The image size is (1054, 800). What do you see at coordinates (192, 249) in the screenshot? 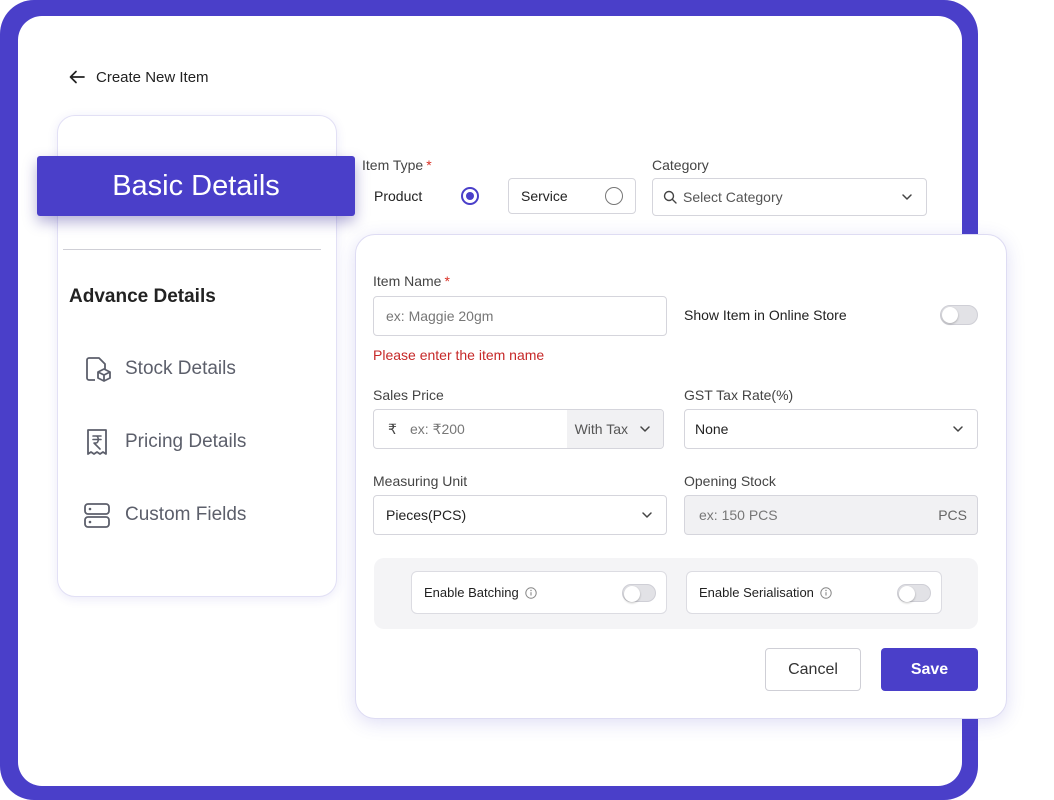
I see `sidebar-divider` at bounding box center [192, 249].